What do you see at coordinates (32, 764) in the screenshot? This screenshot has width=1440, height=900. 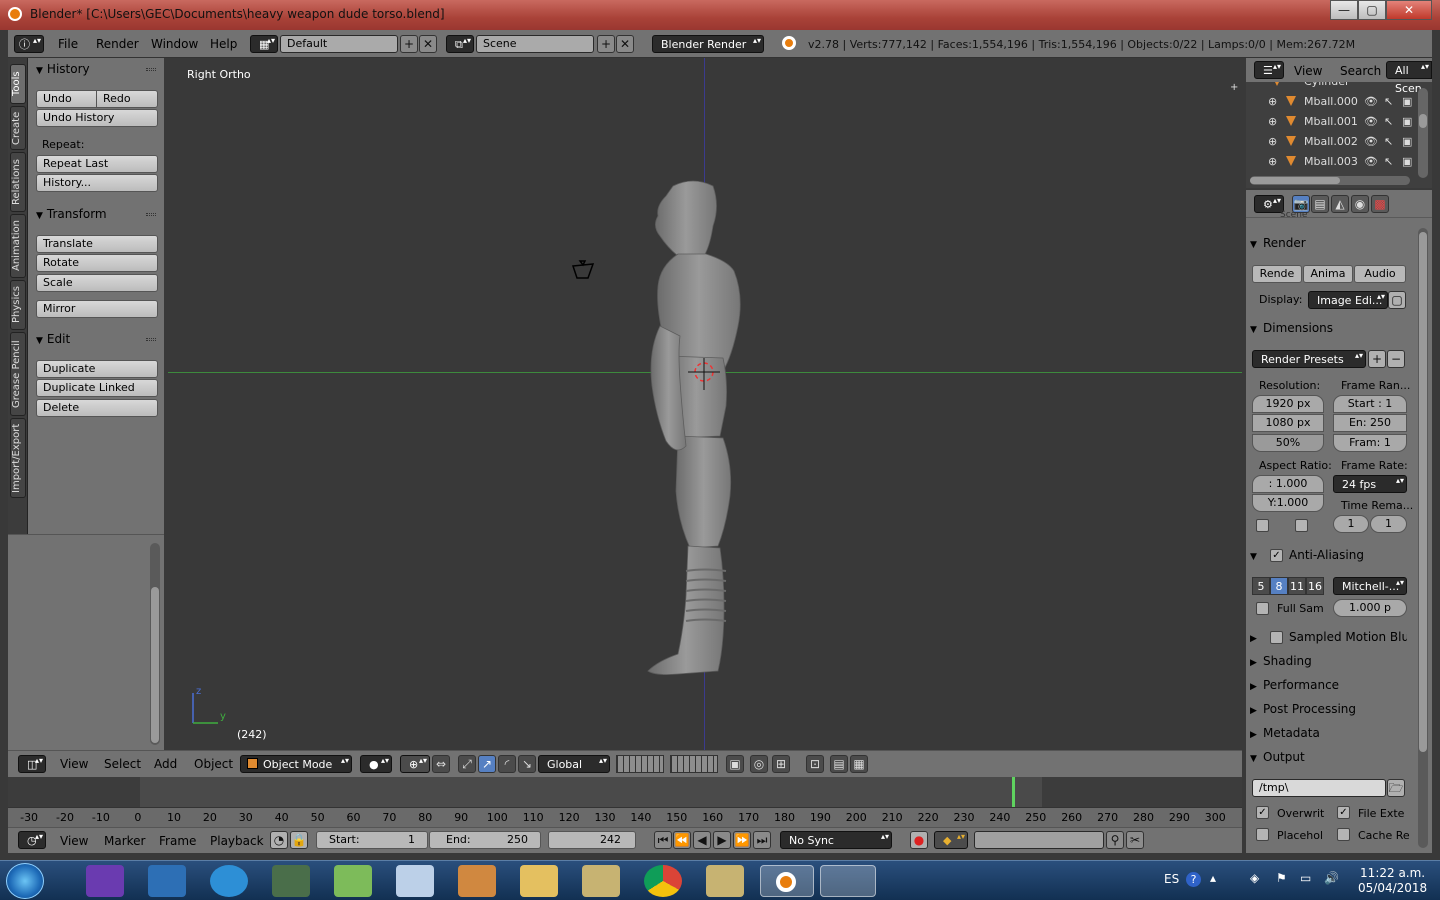 I see `editor-type-3d-icon: ◫` at bounding box center [32, 764].